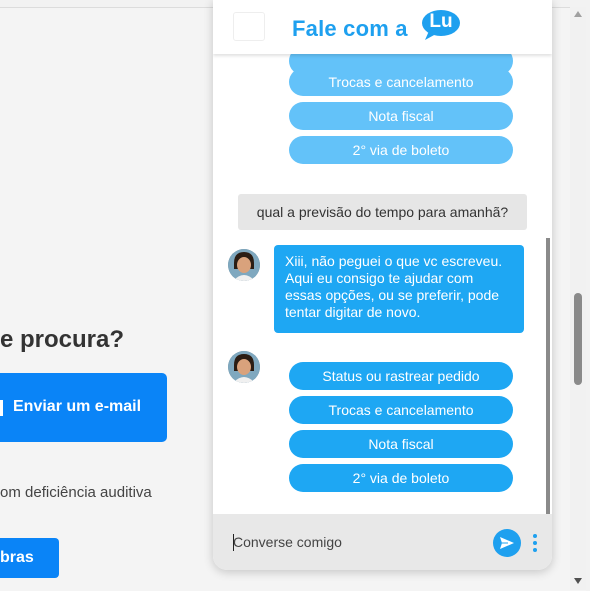  What do you see at coordinates (233, 542) in the screenshot?
I see `text-caret` at bounding box center [233, 542].